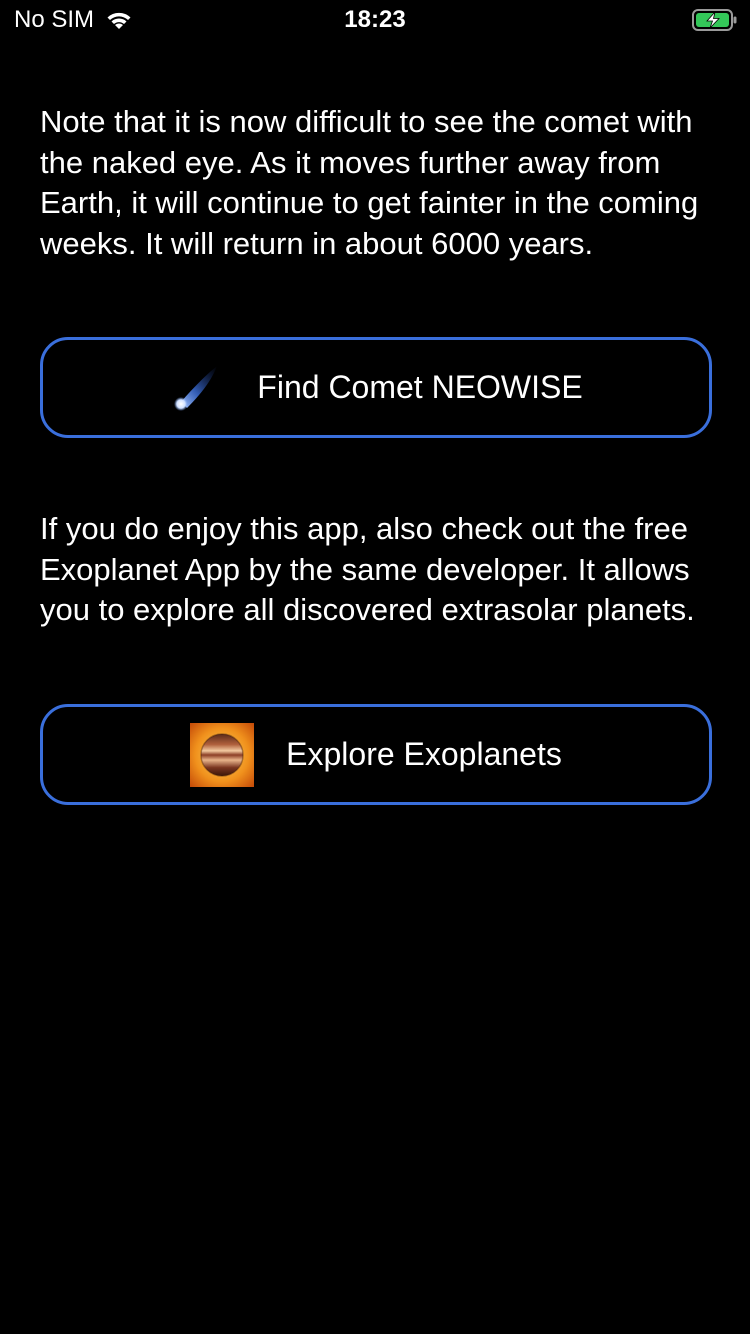 The height and width of the screenshot is (1334, 750). Describe the element at coordinates (222, 754) in the screenshot. I see `exoplanet-app-icon` at that location.